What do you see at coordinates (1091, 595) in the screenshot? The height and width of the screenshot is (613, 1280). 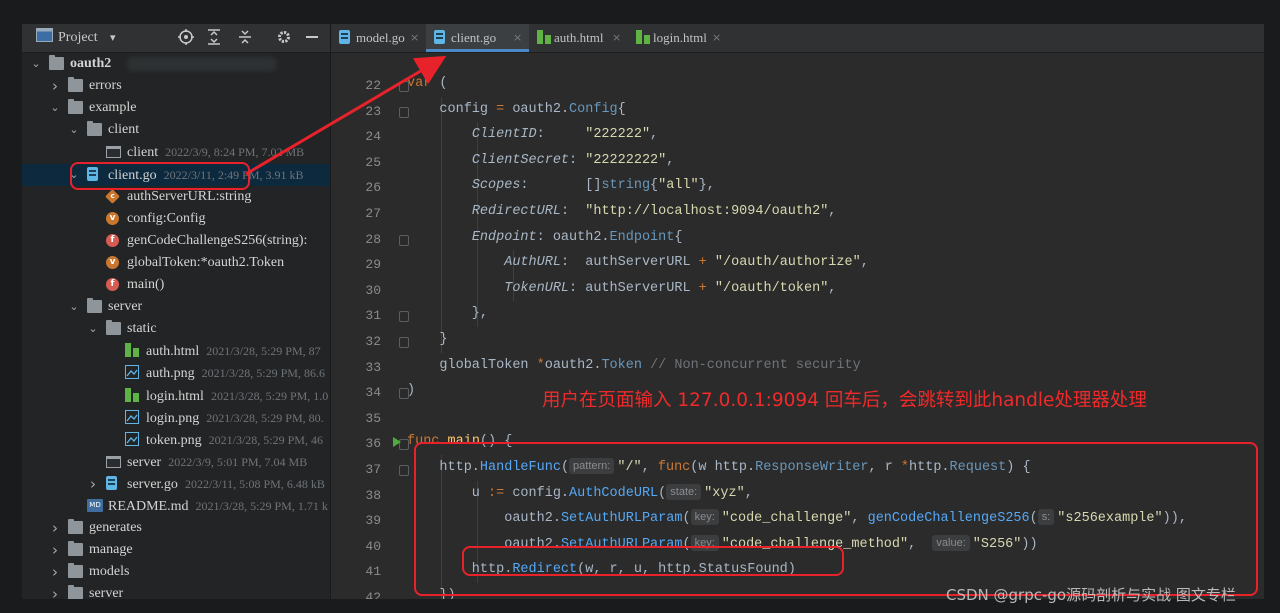 I see `watermark: CSDN @grpc-go源码剖析与实战 图文专栏` at bounding box center [1091, 595].